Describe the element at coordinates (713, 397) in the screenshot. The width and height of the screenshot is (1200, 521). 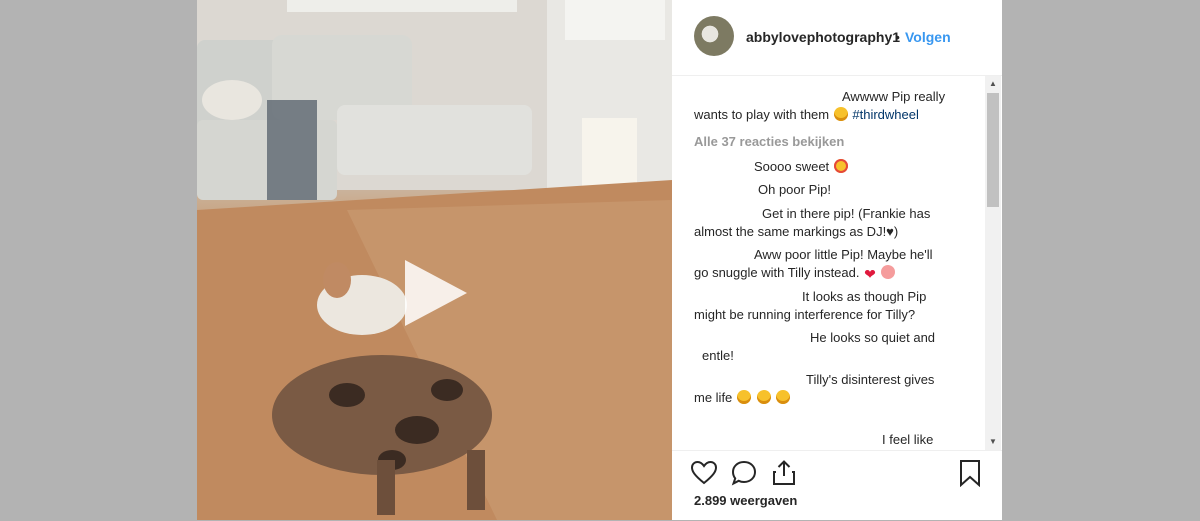
I see `comment-text: me life` at that location.